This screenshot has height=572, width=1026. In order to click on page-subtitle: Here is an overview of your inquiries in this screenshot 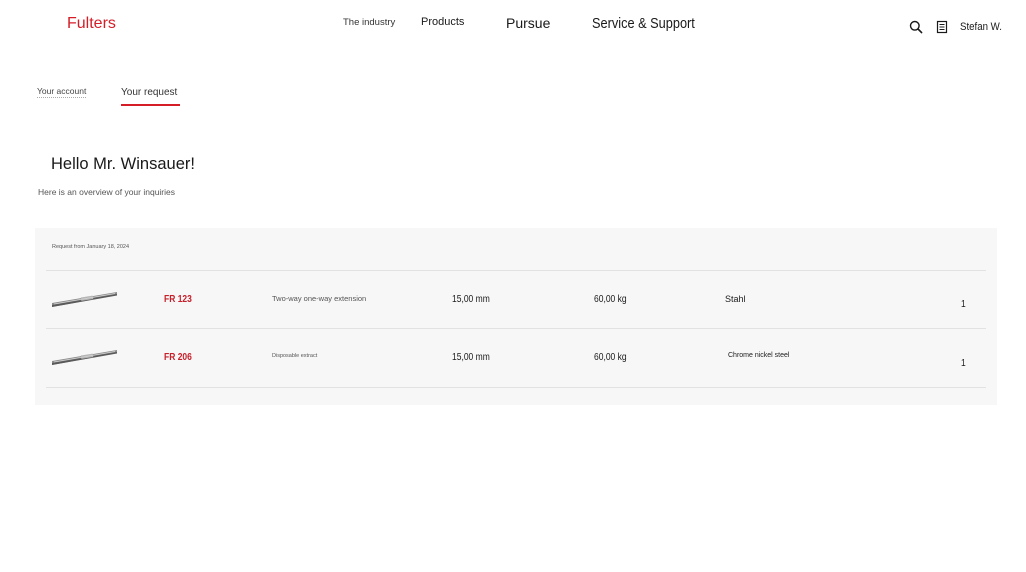, I will do `click(107, 192)`.